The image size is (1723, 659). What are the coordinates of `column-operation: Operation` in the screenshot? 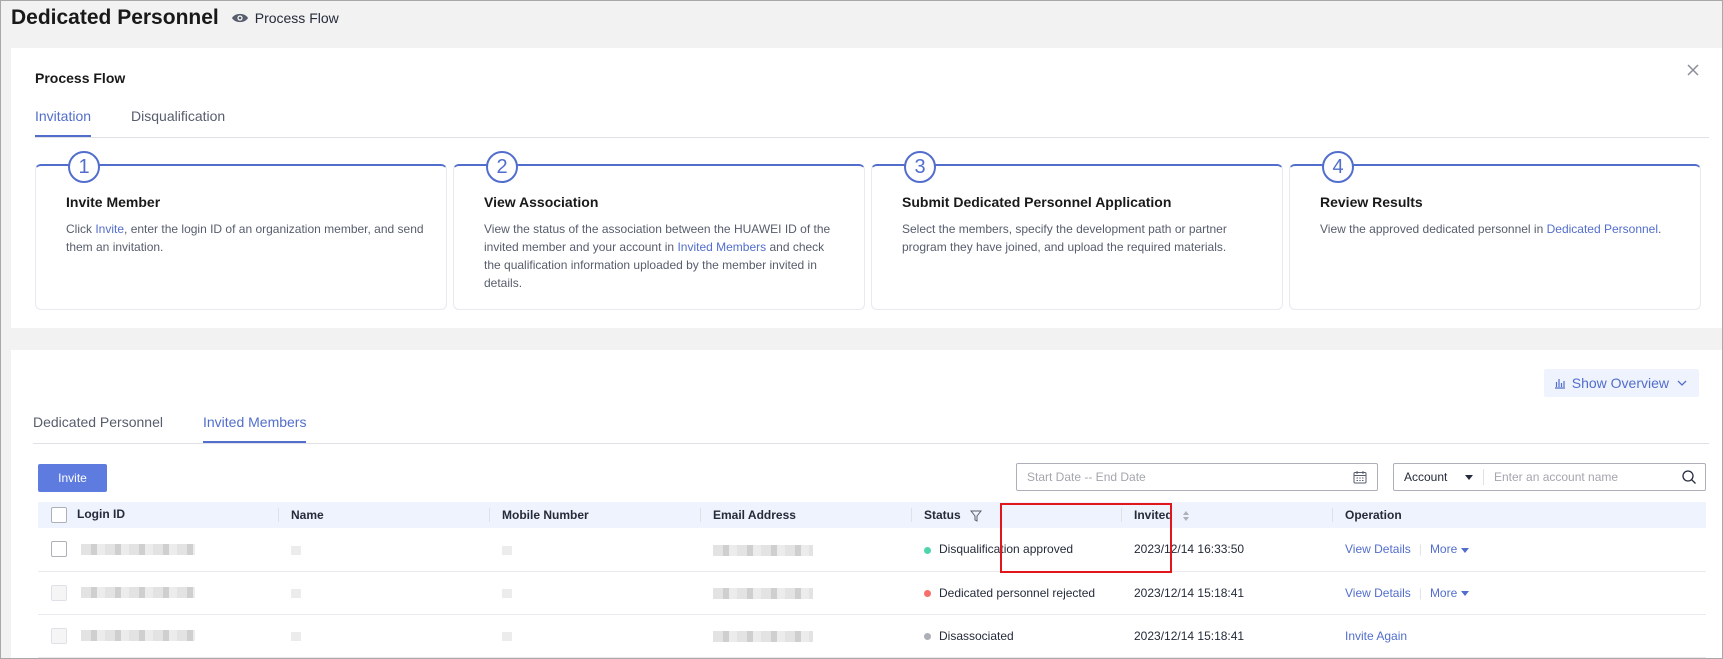 It's located at (1519, 515).